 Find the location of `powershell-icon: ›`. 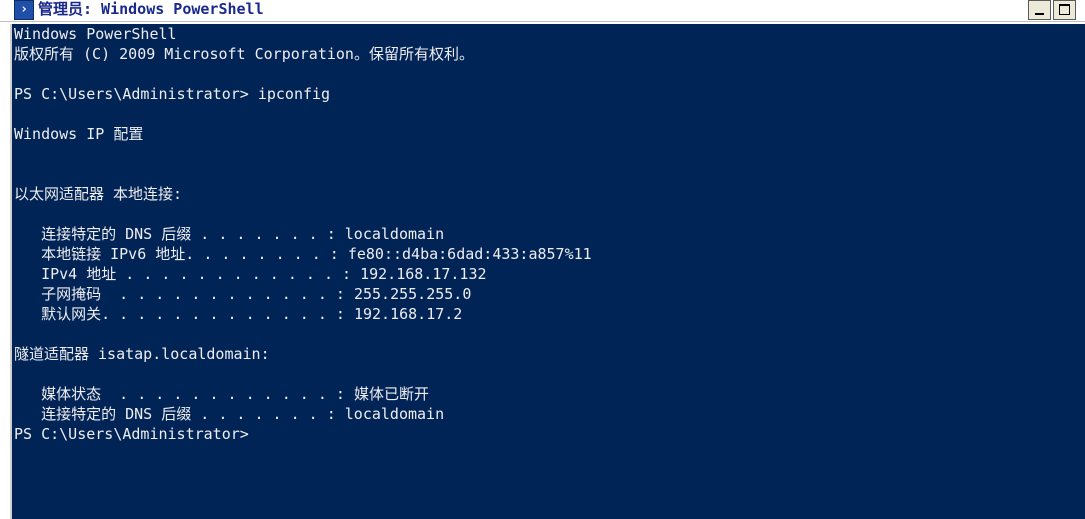

powershell-icon: › is located at coordinates (24, 10).